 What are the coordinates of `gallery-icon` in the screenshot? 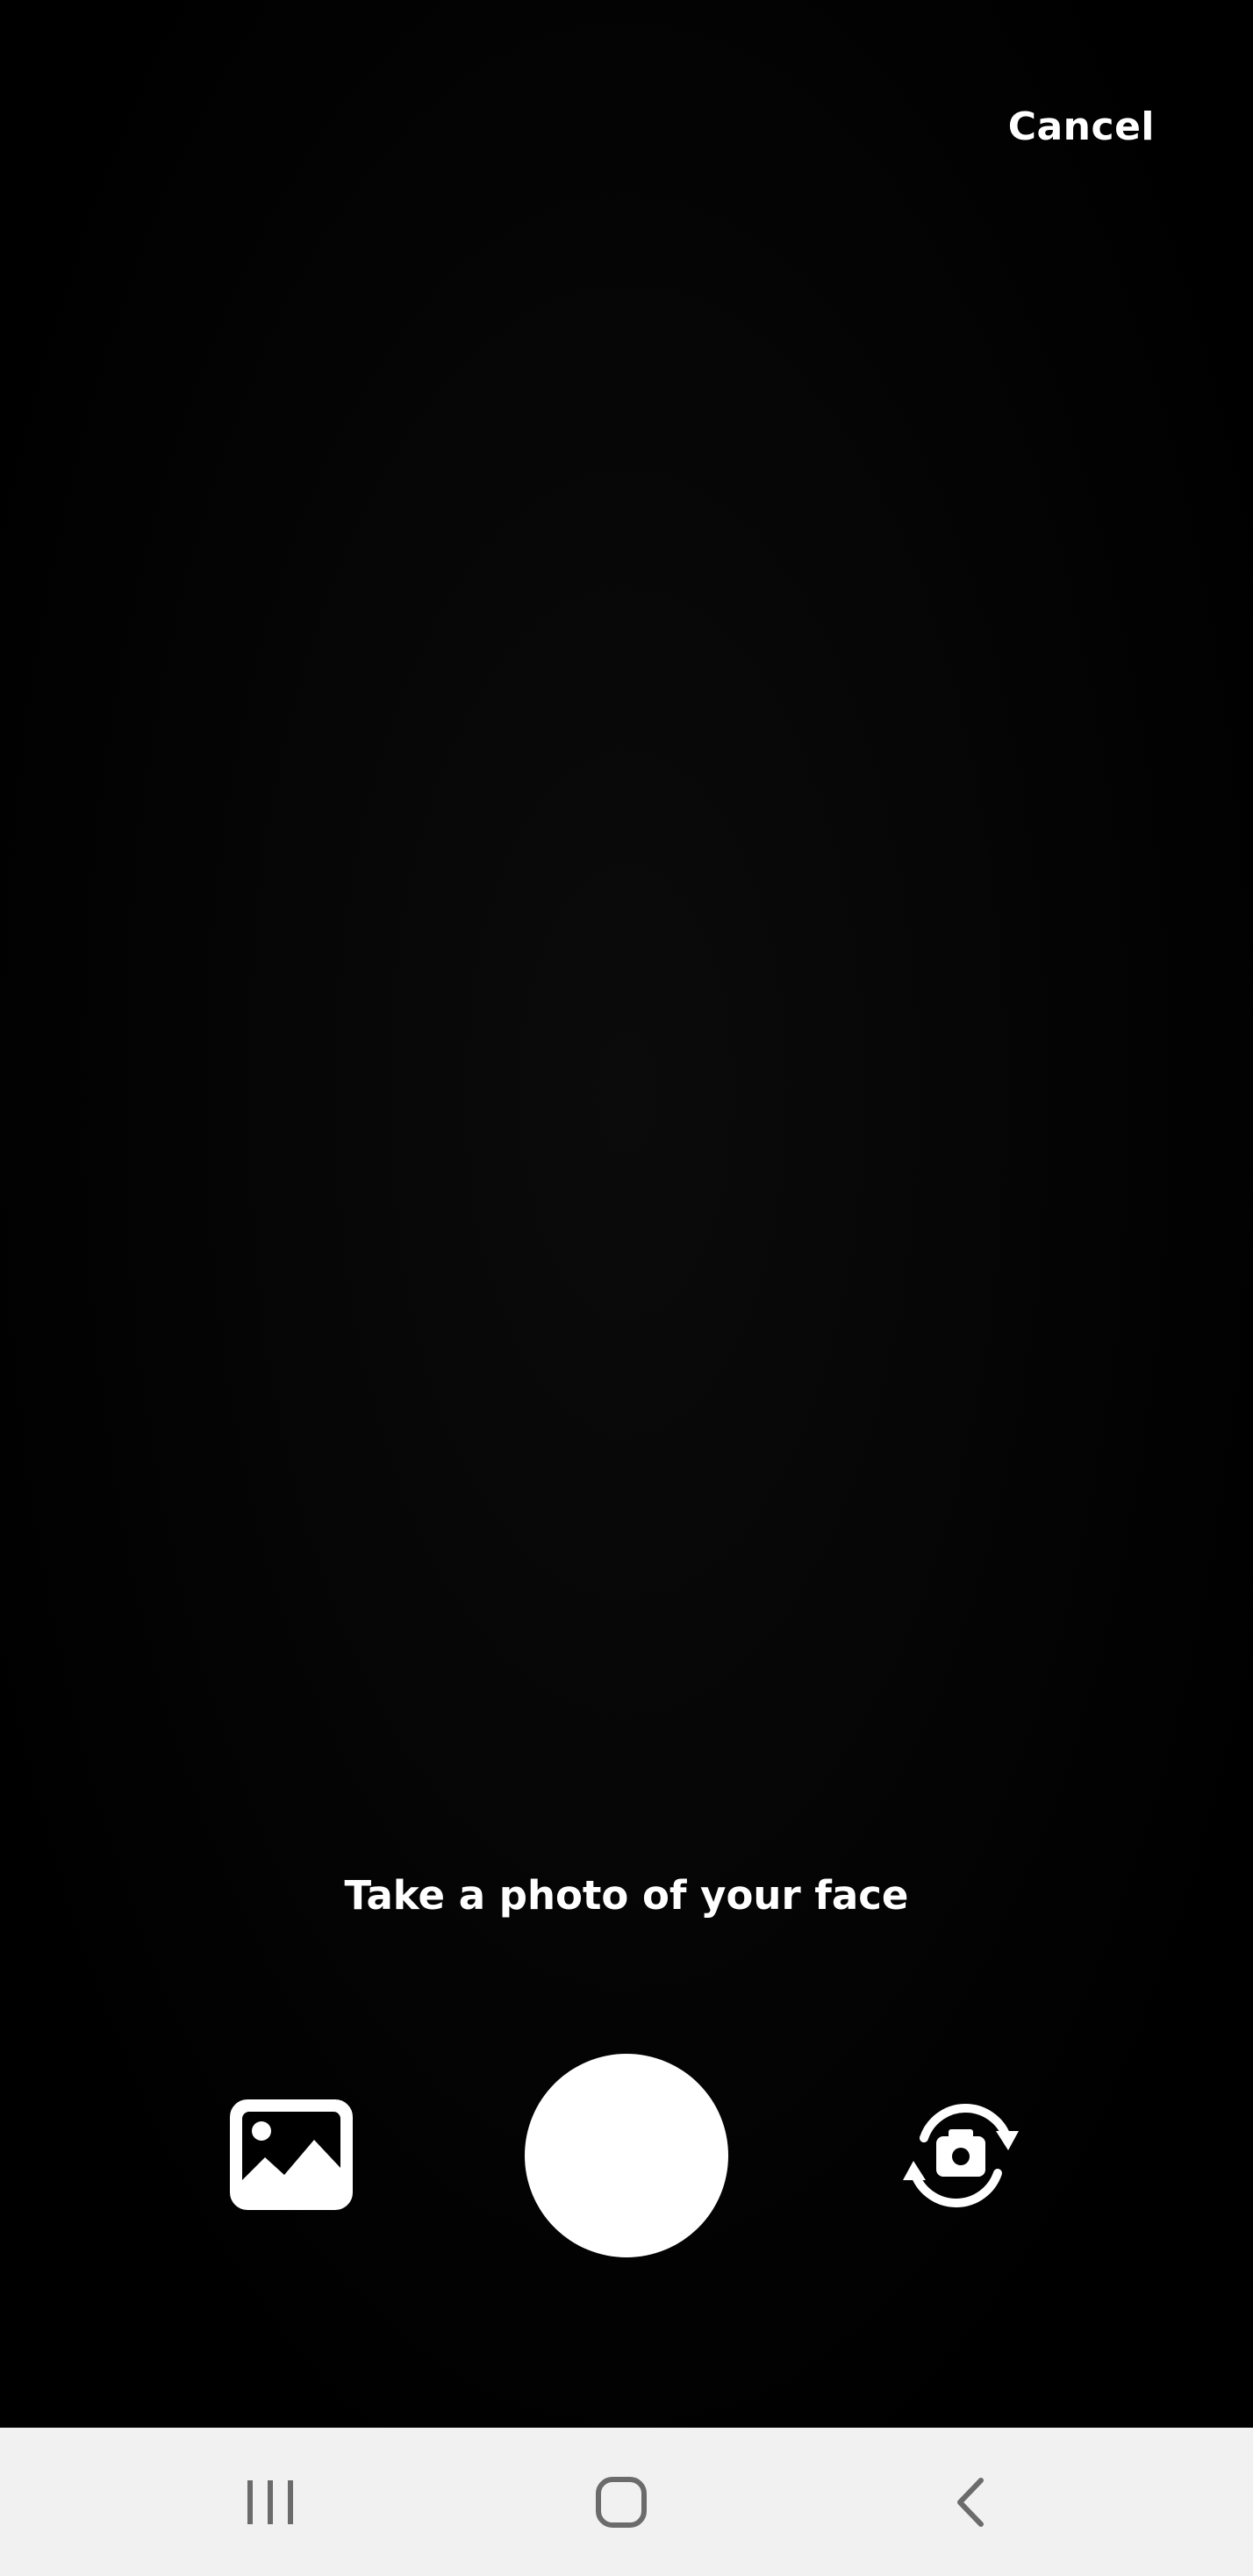 It's located at (291, 2155).